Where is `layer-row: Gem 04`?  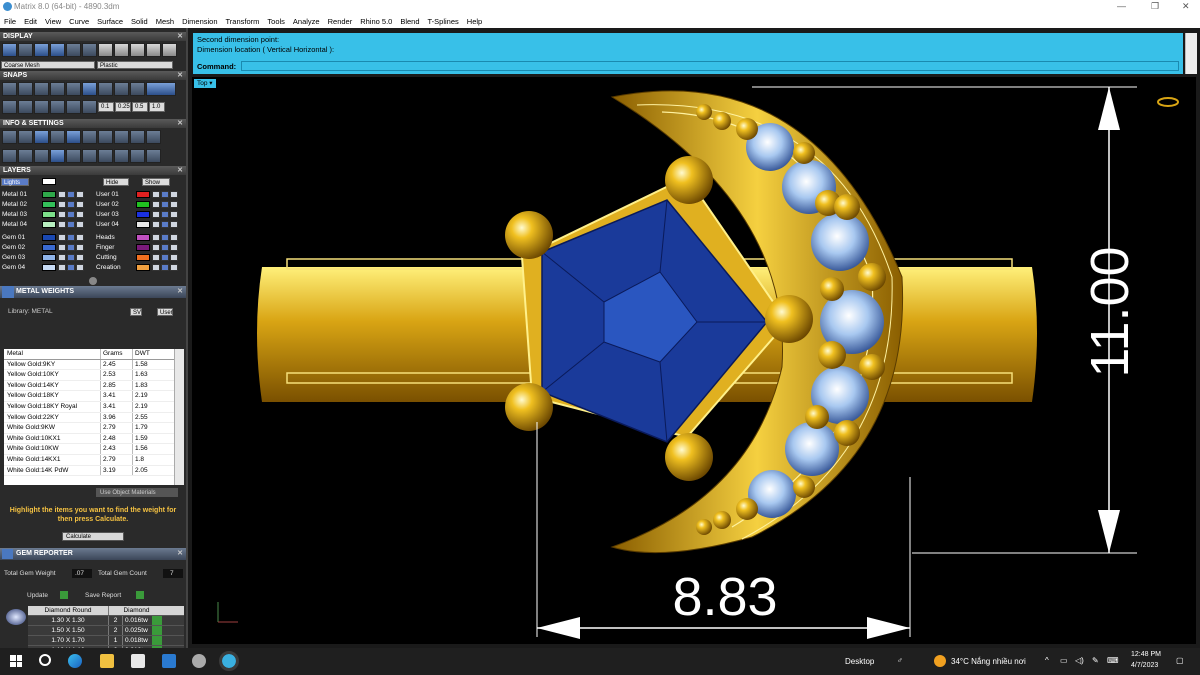
layer-row: Gem 04 is located at coordinates (46, 267).